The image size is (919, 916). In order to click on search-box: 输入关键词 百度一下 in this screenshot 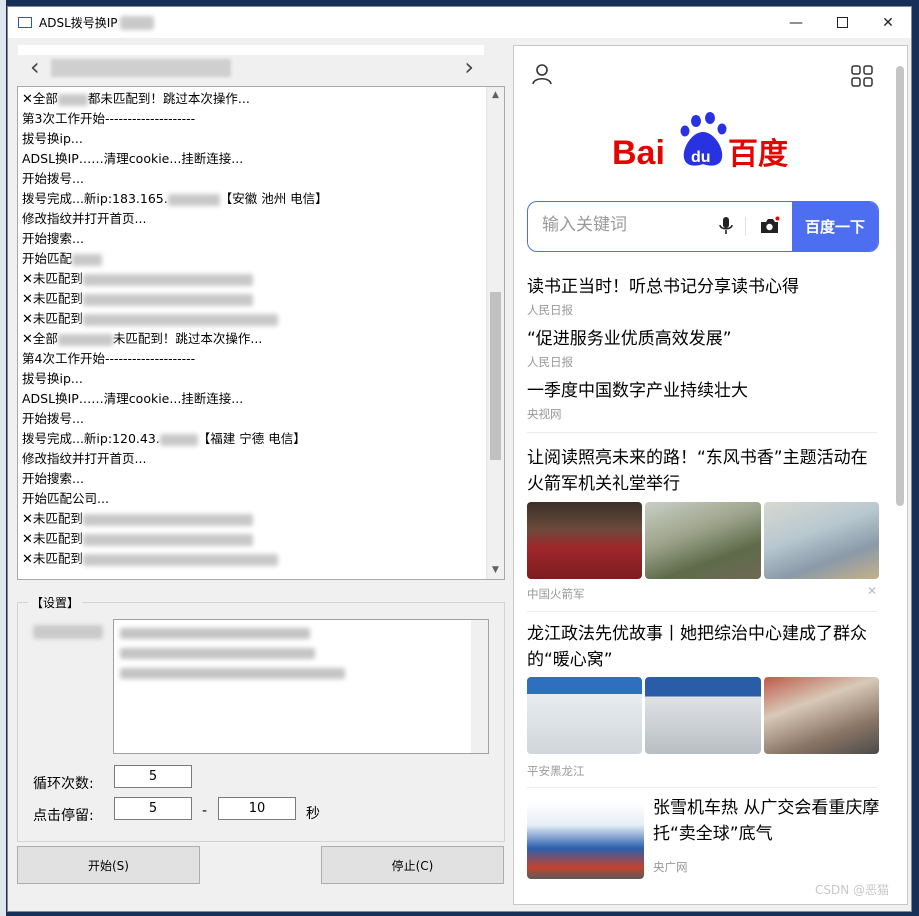, I will do `click(703, 226)`.